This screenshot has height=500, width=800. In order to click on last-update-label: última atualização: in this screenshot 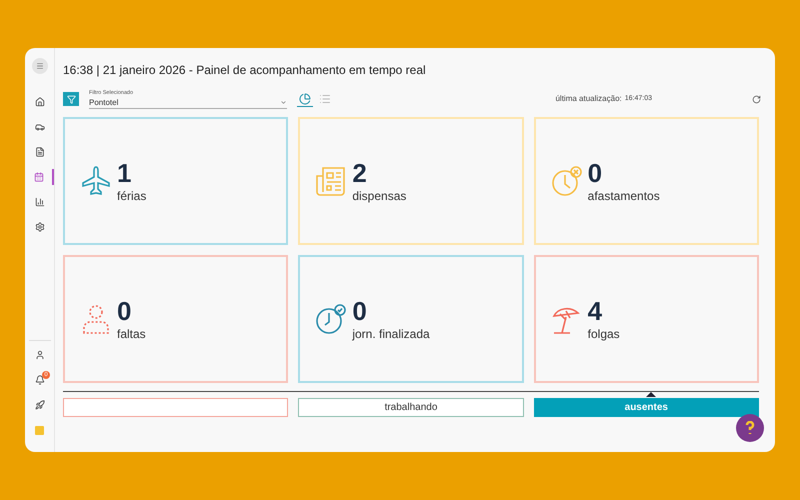, I will do `click(588, 99)`.